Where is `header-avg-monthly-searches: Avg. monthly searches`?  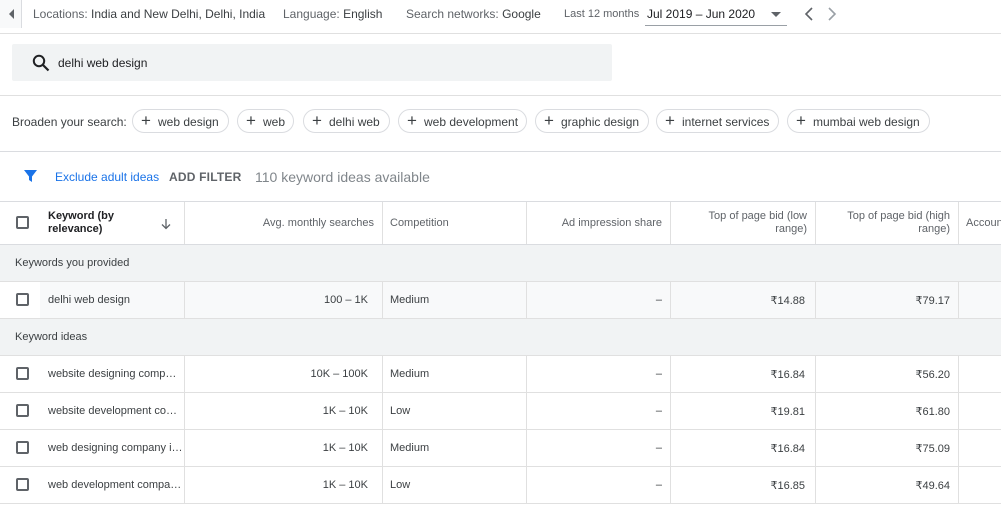 header-avg-monthly-searches: Avg. monthly searches is located at coordinates (284, 223).